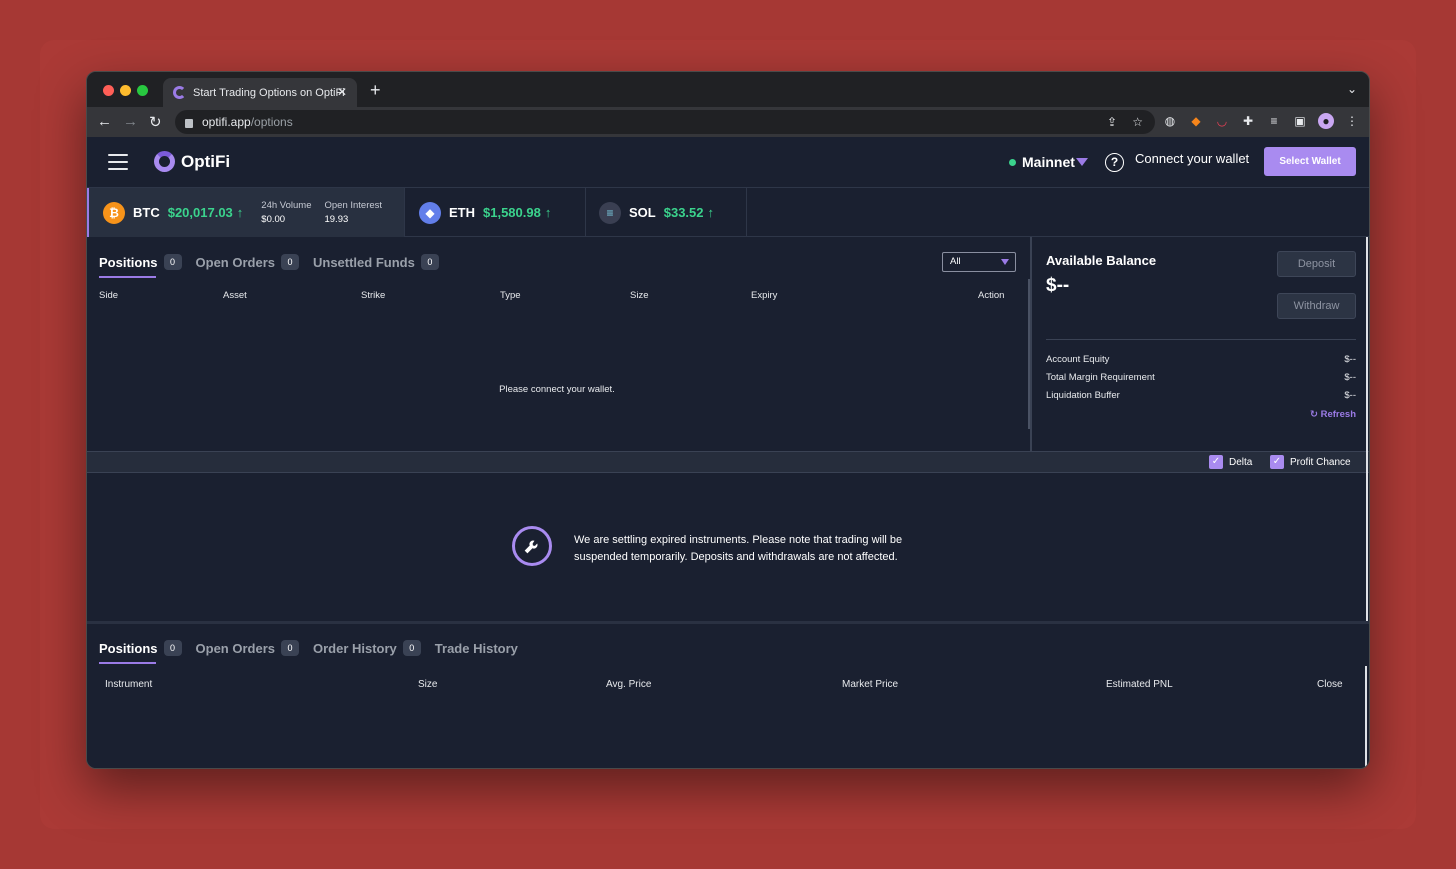  What do you see at coordinates (1330, 684) in the screenshot?
I see `column-close: Close` at bounding box center [1330, 684].